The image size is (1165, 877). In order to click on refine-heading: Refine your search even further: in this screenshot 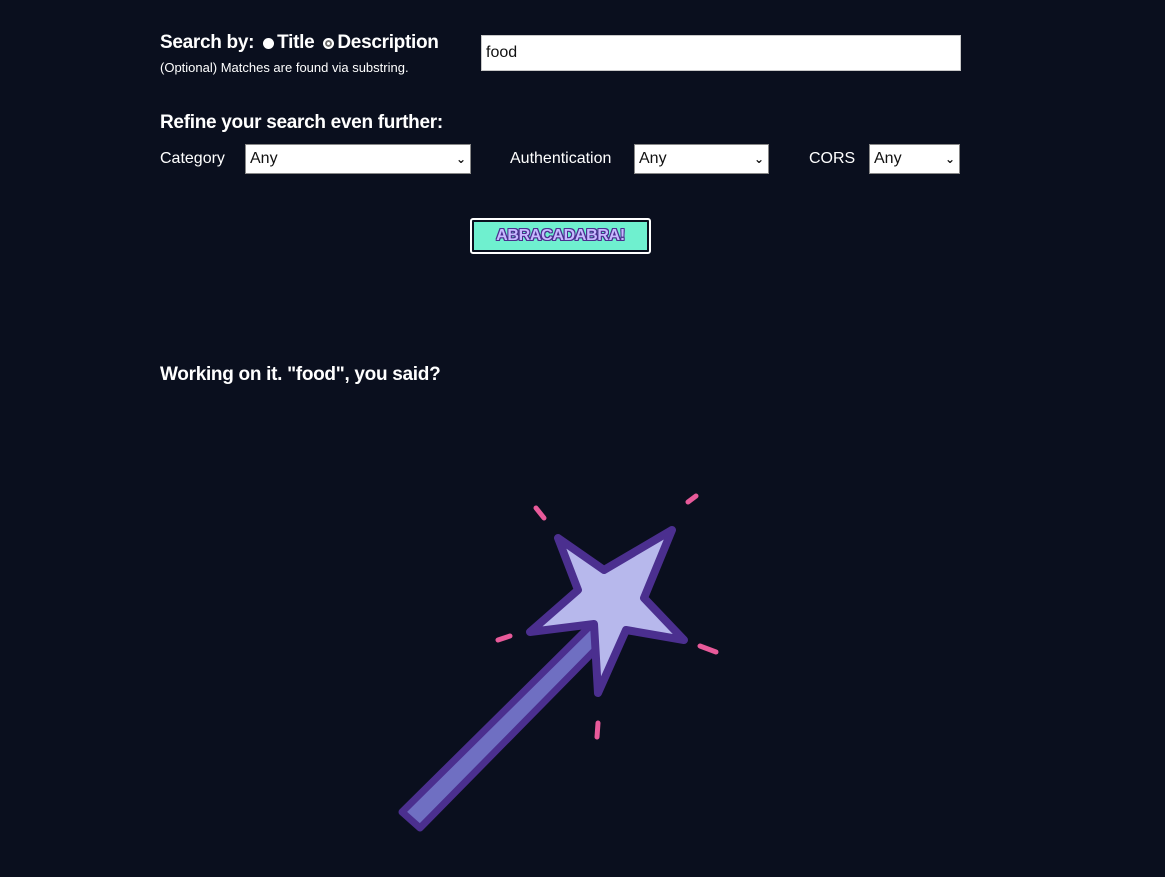, I will do `click(301, 122)`.